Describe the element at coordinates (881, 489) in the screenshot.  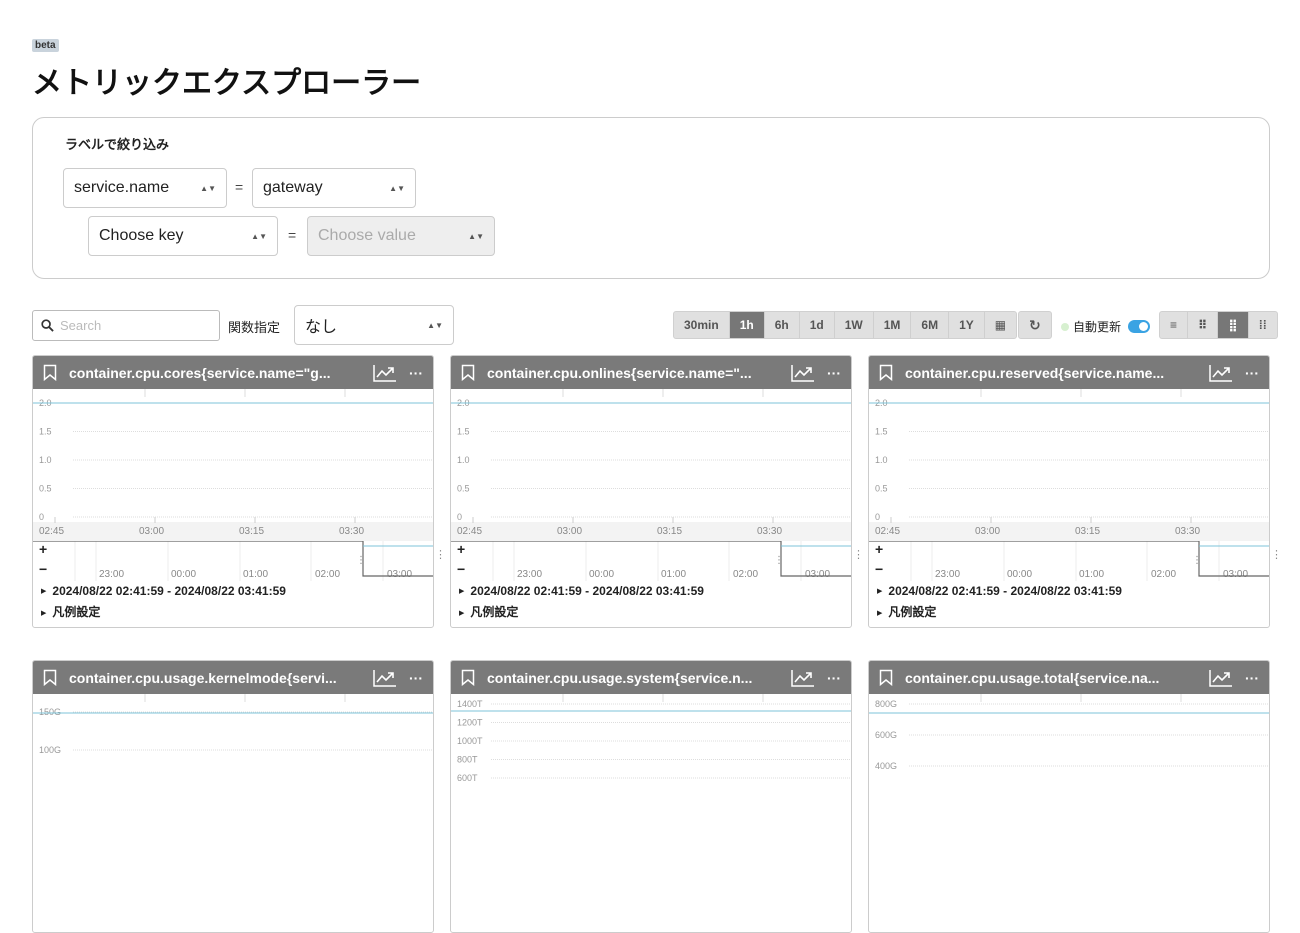
I see `y-tick-label: 0.5` at that location.